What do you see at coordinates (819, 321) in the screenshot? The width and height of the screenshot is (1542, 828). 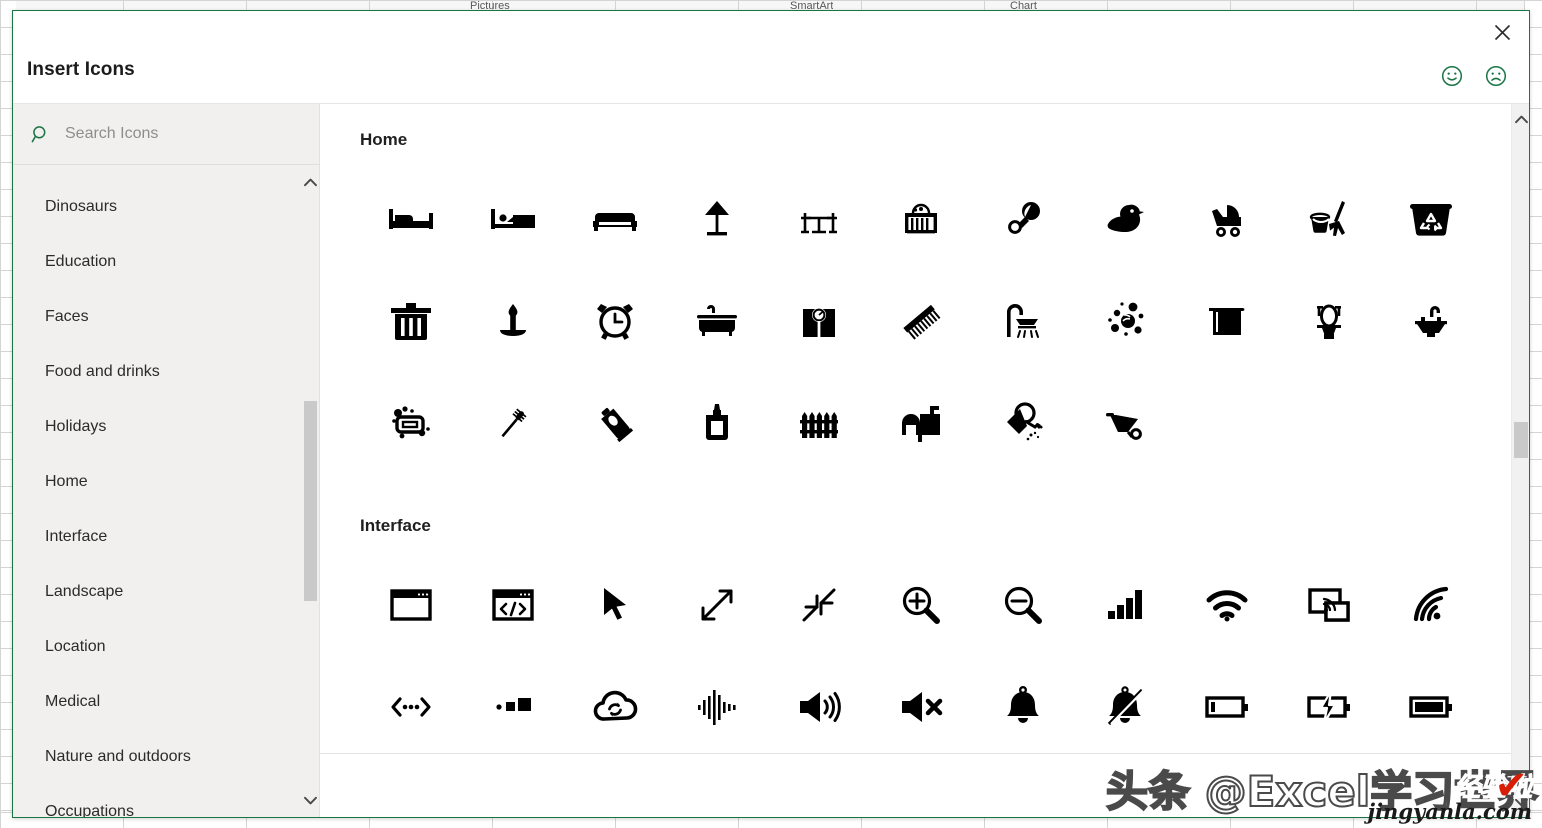 I see `bathroom-scale-icon` at bounding box center [819, 321].